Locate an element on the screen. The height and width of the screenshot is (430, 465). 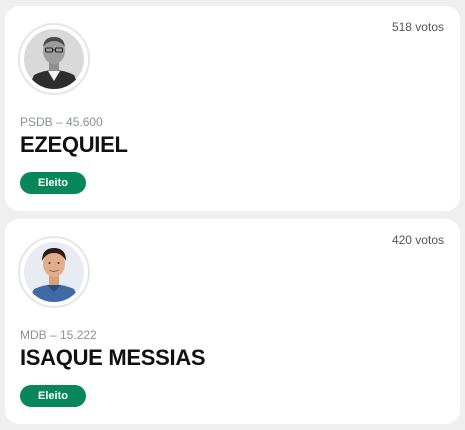
vote-count: 518 votos is located at coordinates (417, 27).